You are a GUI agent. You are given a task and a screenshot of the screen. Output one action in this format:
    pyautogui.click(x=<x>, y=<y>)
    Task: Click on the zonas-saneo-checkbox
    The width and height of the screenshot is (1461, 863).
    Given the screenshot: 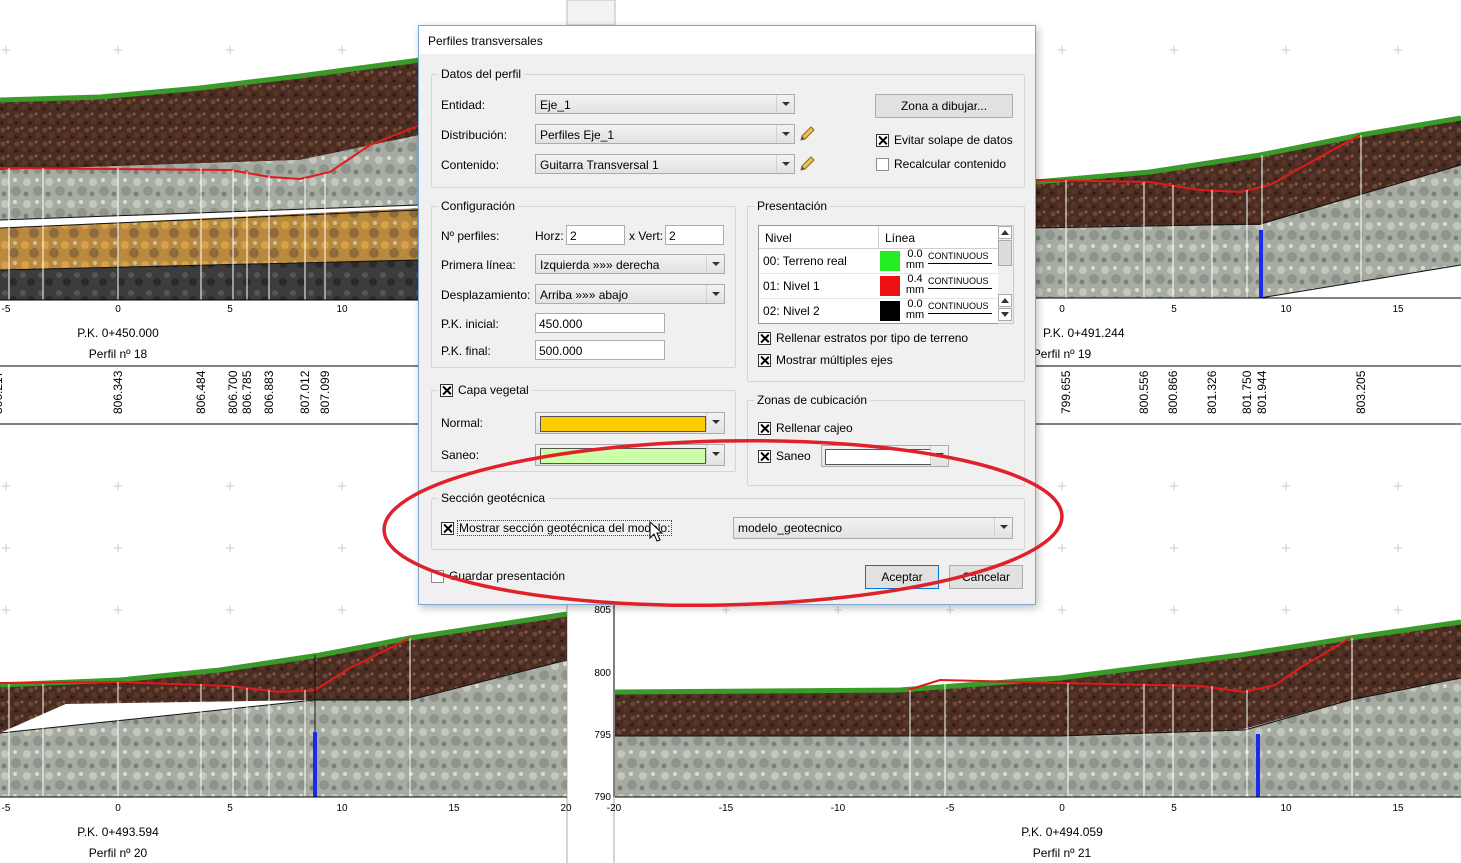 What is the action you would take?
    pyautogui.click(x=764, y=456)
    